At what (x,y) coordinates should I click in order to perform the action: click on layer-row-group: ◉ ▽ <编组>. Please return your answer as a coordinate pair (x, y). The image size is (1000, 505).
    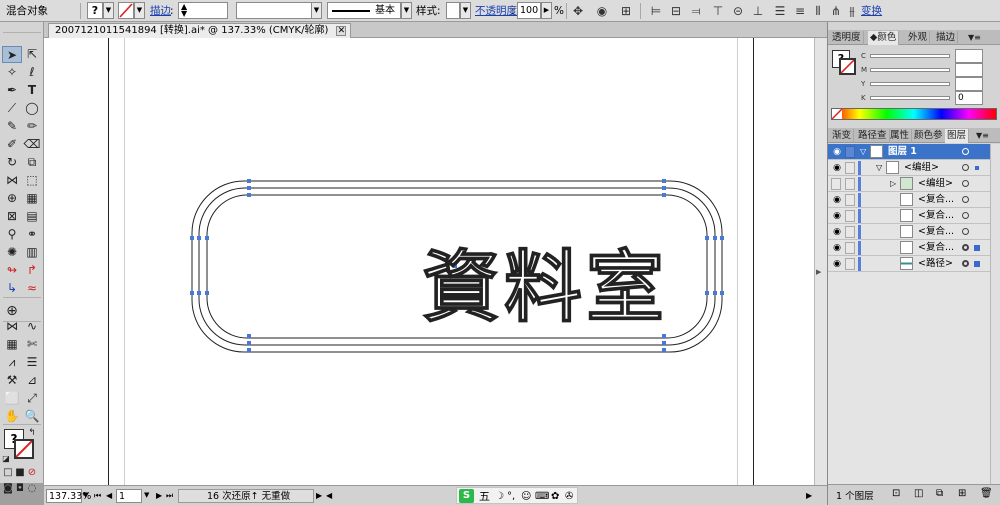
    Looking at the image, I should click on (909, 168).